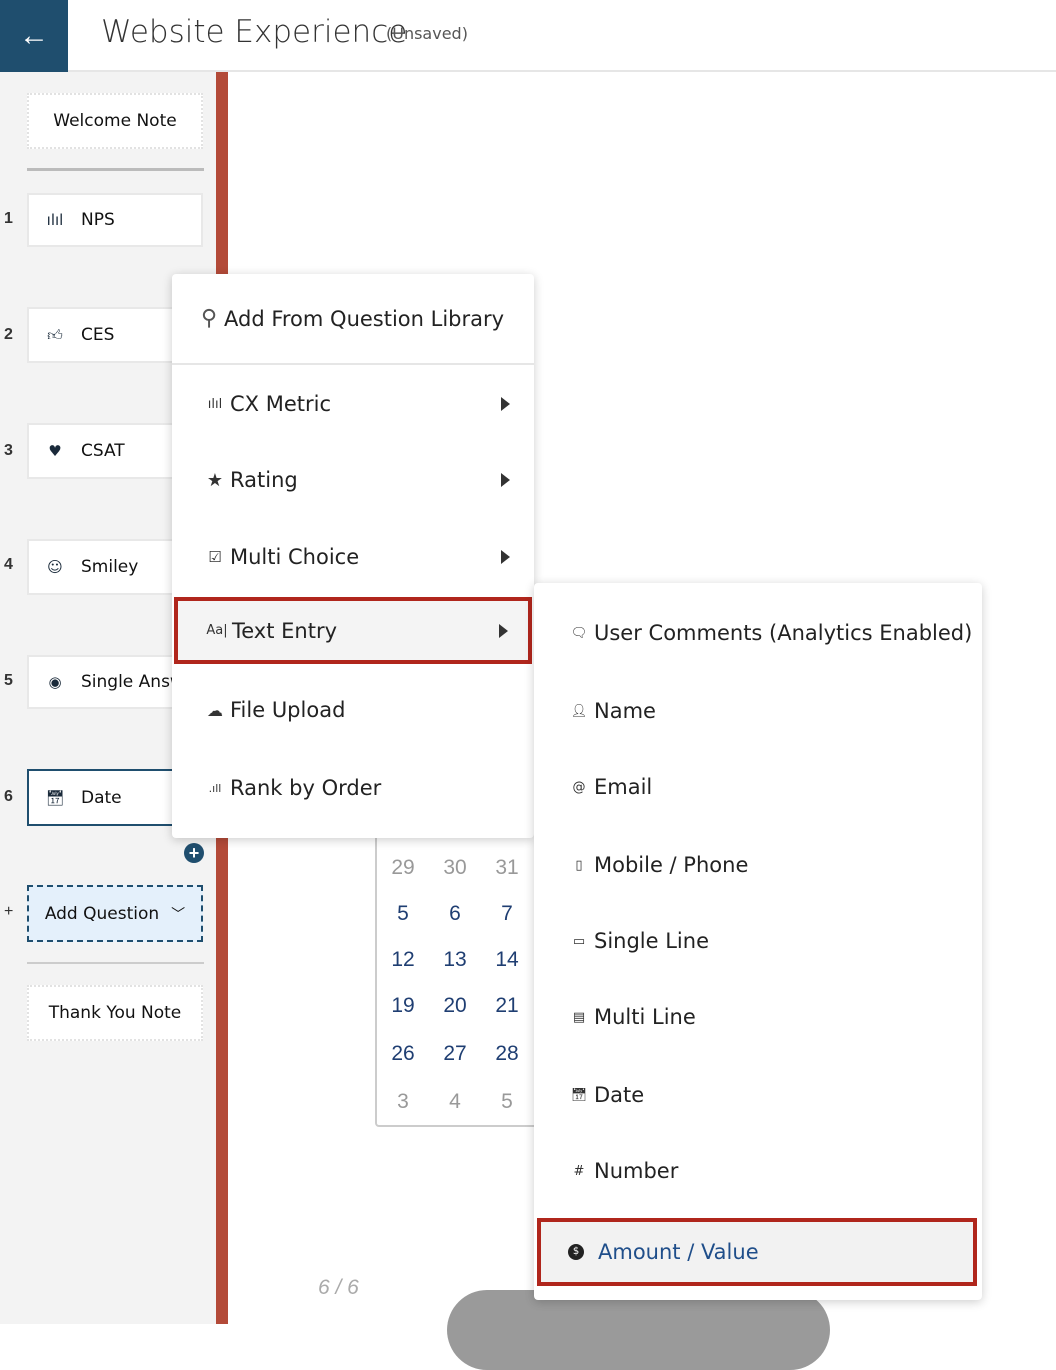 This screenshot has width=1056, height=1370. What do you see at coordinates (55, 682) in the screenshot?
I see `radio-icon: ◉` at bounding box center [55, 682].